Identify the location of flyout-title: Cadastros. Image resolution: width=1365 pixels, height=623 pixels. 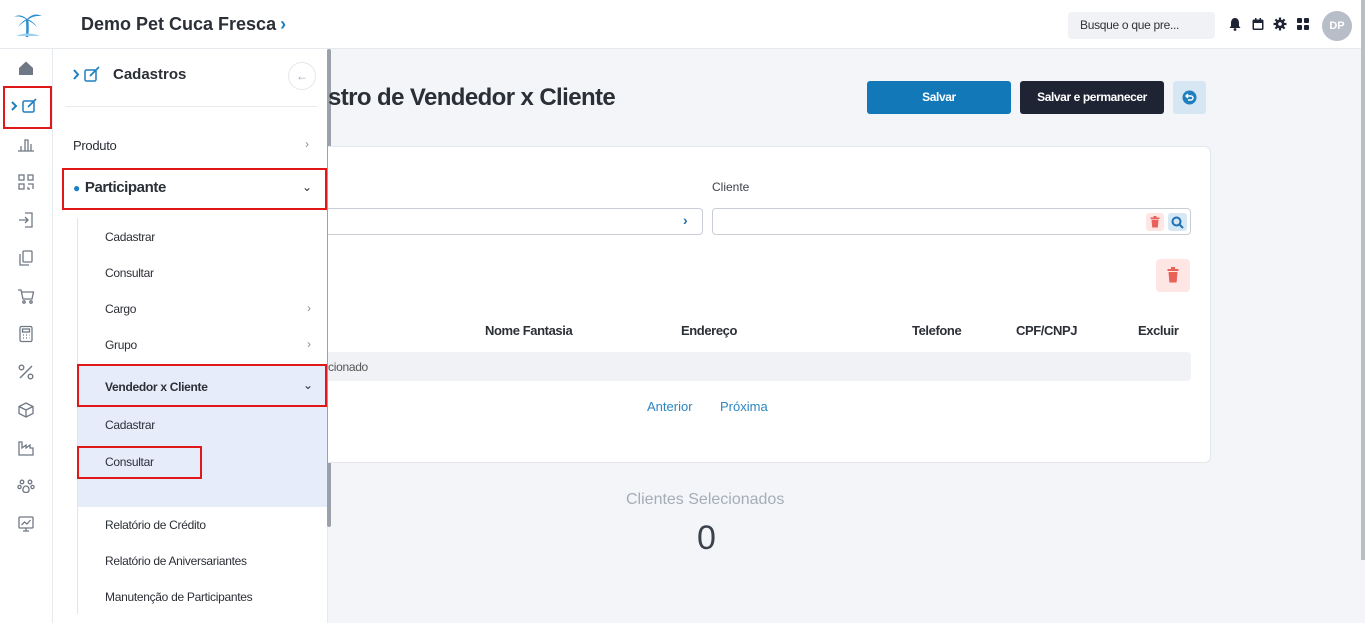
(129, 74).